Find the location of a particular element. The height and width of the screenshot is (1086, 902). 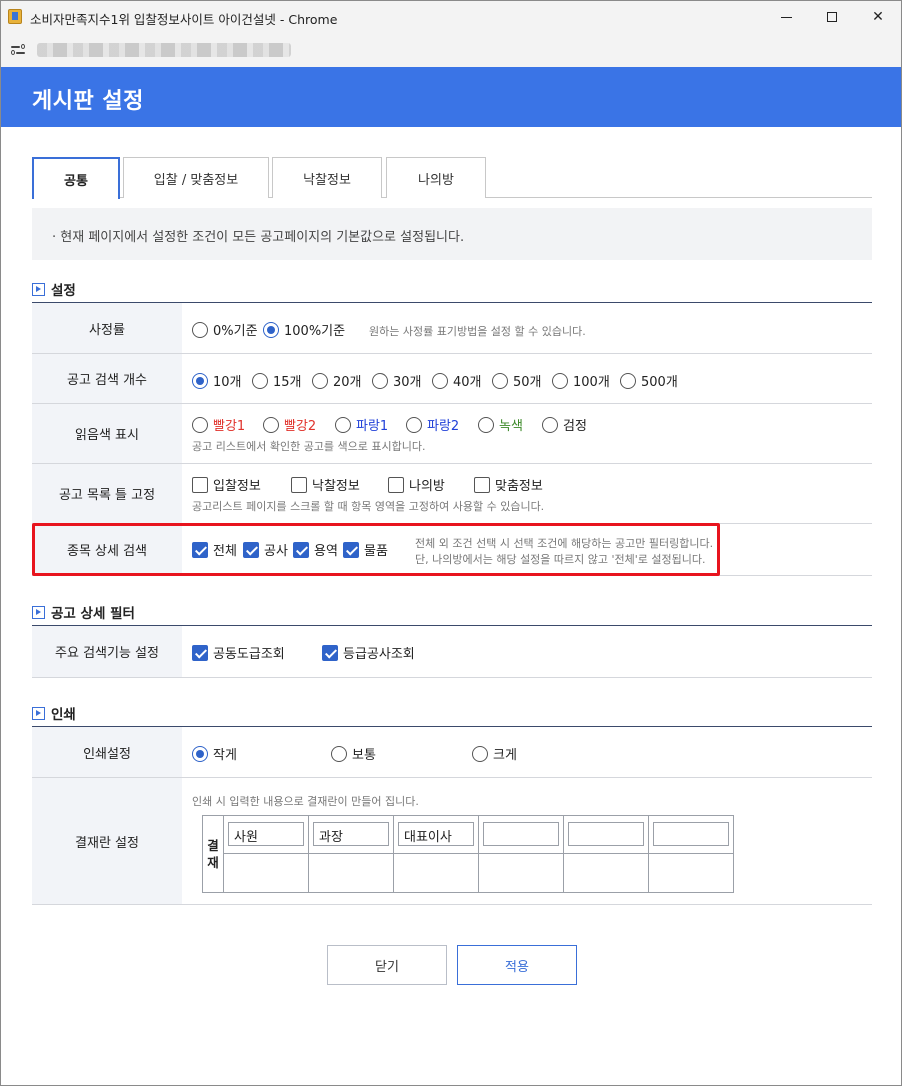

print-size-large: 크게 is located at coordinates (494, 753).